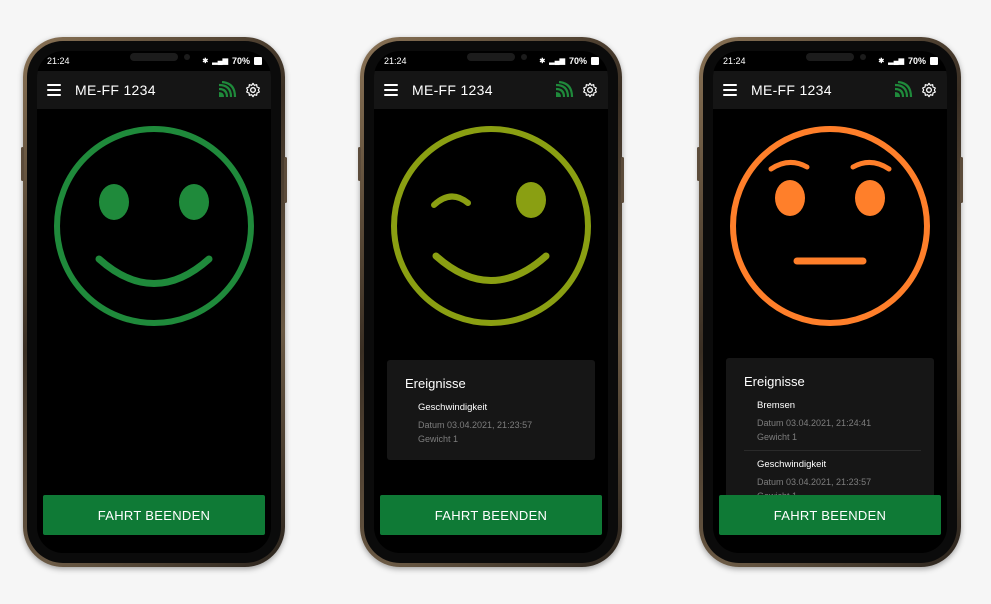 This screenshot has width=991, height=604. Describe the element at coordinates (491, 226) in the screenshot. I see `winking-face-icon` at that location.